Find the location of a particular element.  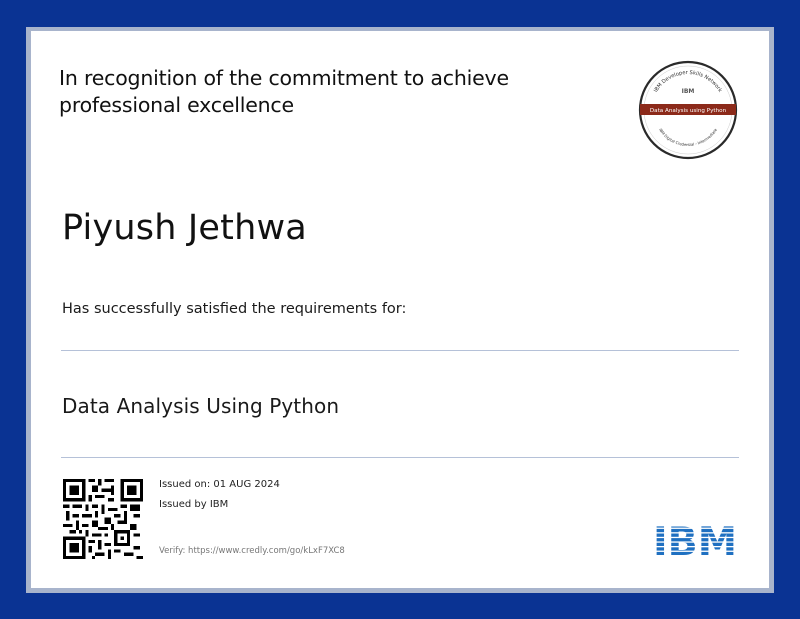

divider-top is located at coordinates (400, 350).